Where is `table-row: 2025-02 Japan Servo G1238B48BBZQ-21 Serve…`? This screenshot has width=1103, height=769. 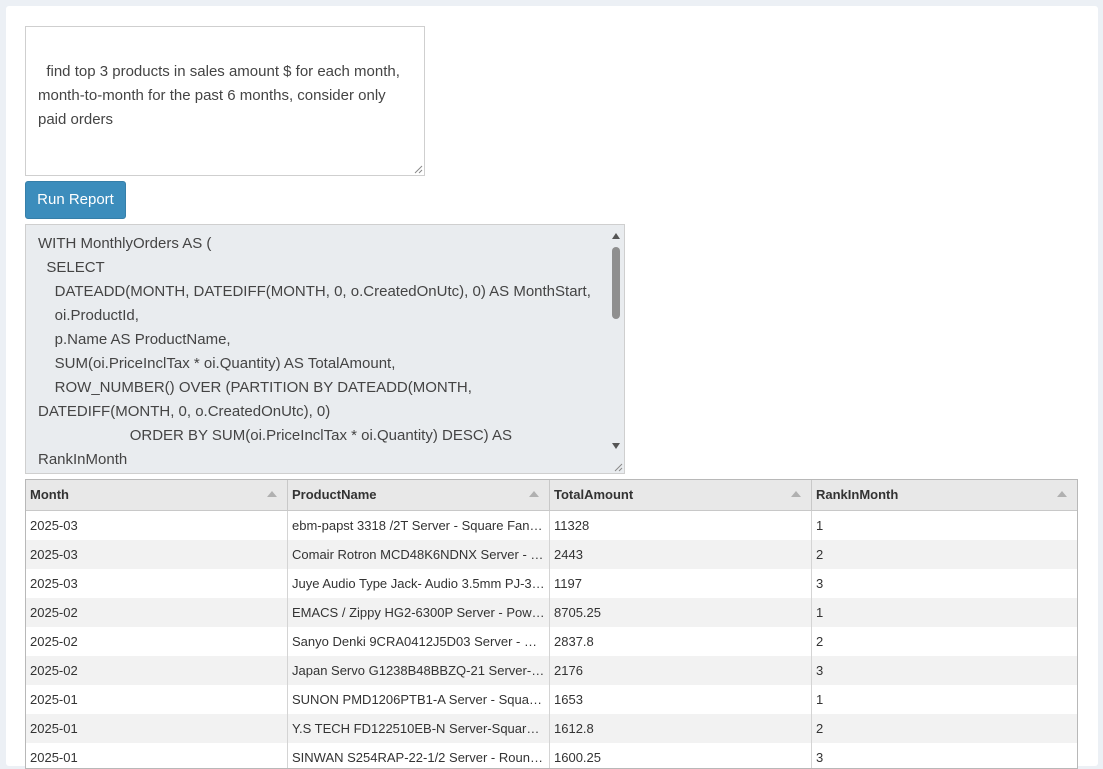 table-row: 2025-02 Japan Servo G1238B48BBZQ-21 Serve… is located at coordinates (551, 670).